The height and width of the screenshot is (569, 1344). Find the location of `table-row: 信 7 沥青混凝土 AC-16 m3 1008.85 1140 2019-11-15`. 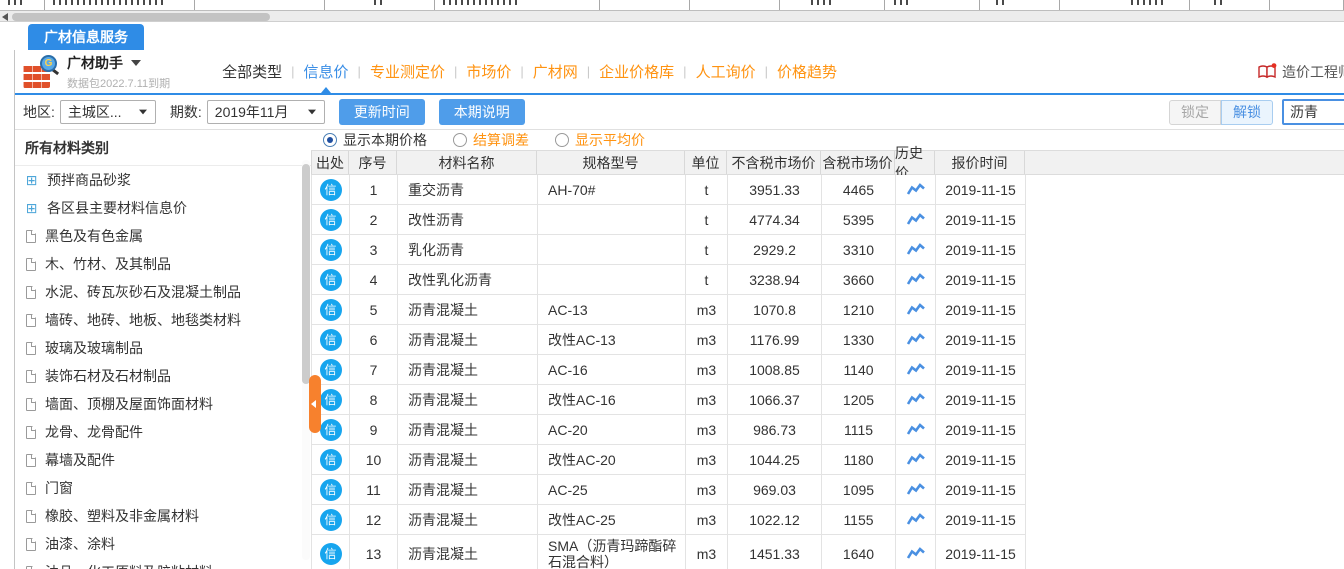

table-row: 信 7 沥青混凝土 AC-16 m3 1008.85 1140 2019-11-15 is located at coordinates (669, 370).